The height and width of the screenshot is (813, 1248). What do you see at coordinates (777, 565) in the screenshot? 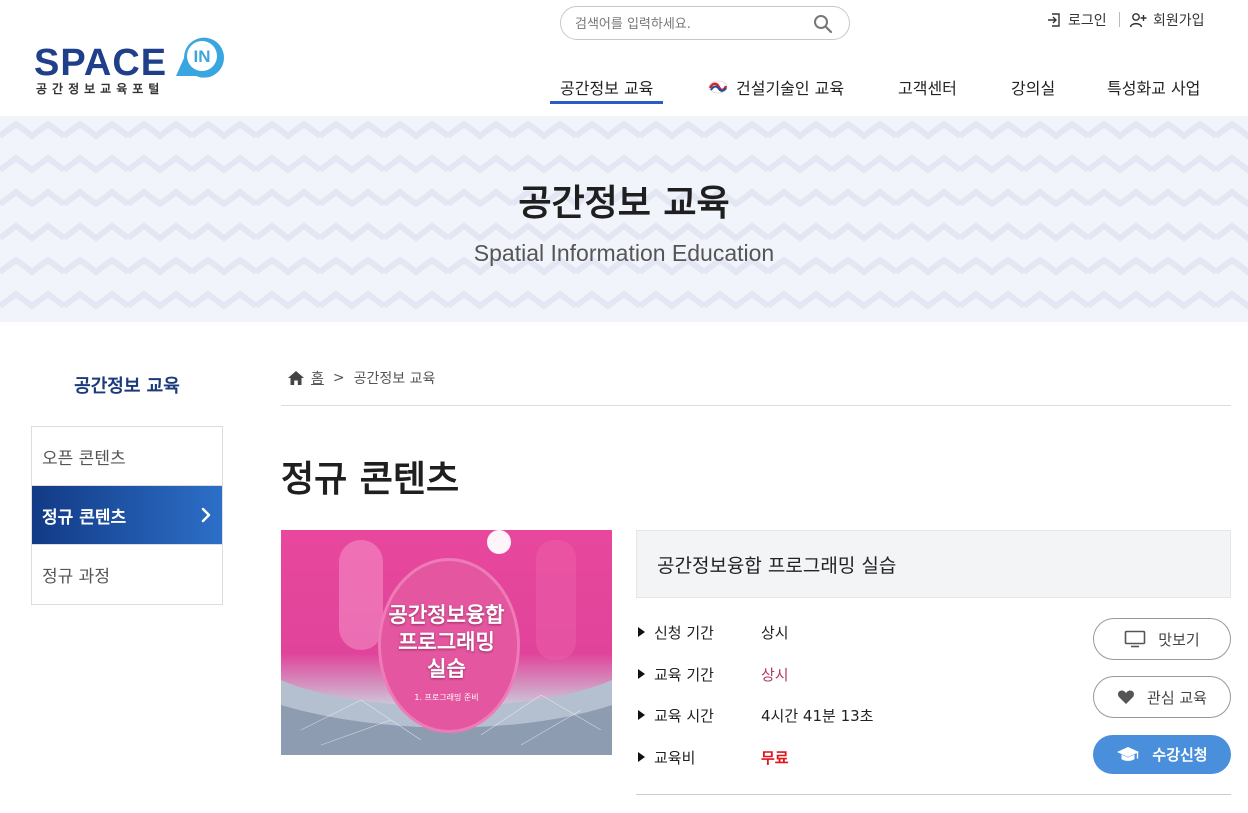
I see `course-title: 공간정보융합 프로그래밍 실습` at bounding box center [777, 565].